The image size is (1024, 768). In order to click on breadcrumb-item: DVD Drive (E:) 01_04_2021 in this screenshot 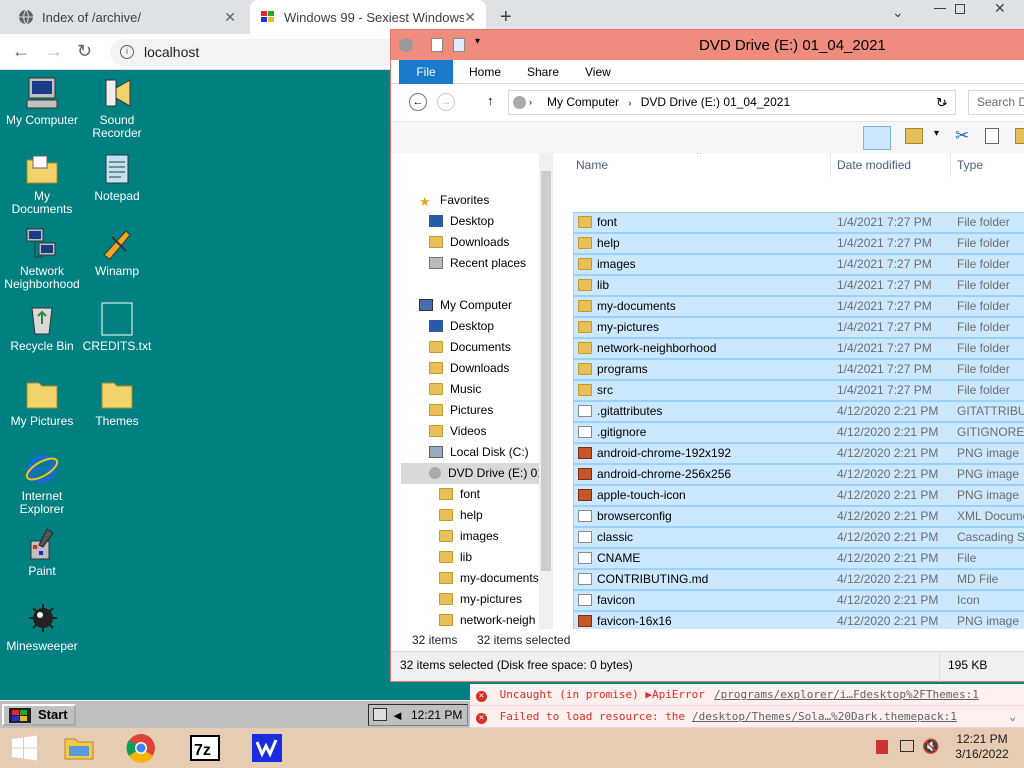, I will do `click(715, 102)`.